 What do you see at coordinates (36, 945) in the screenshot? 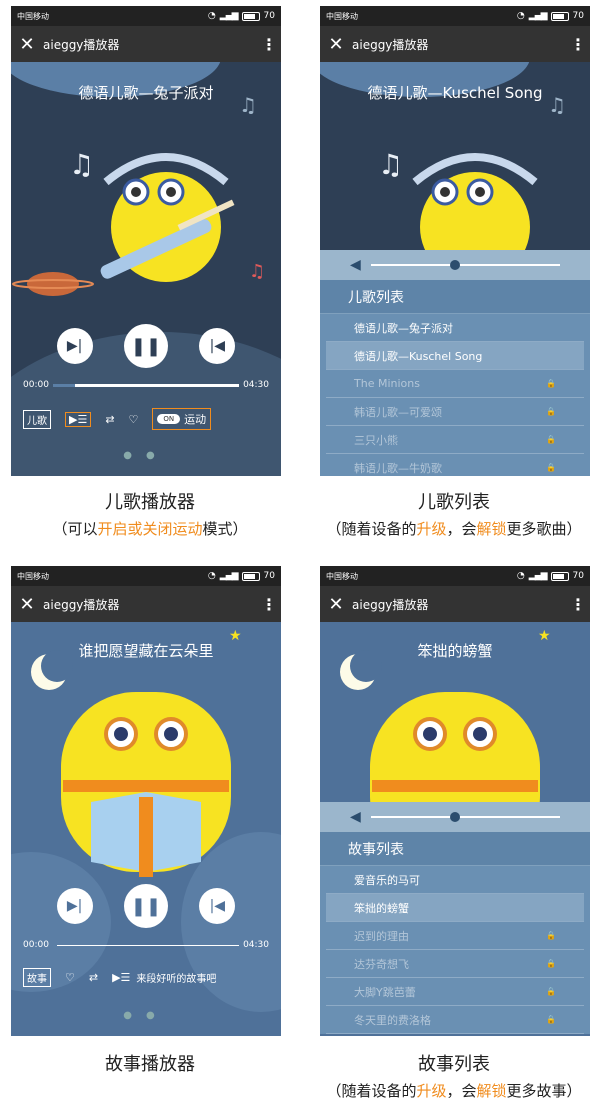
I see `time-elapsed: 00:00` at bounding box center [36, 945].